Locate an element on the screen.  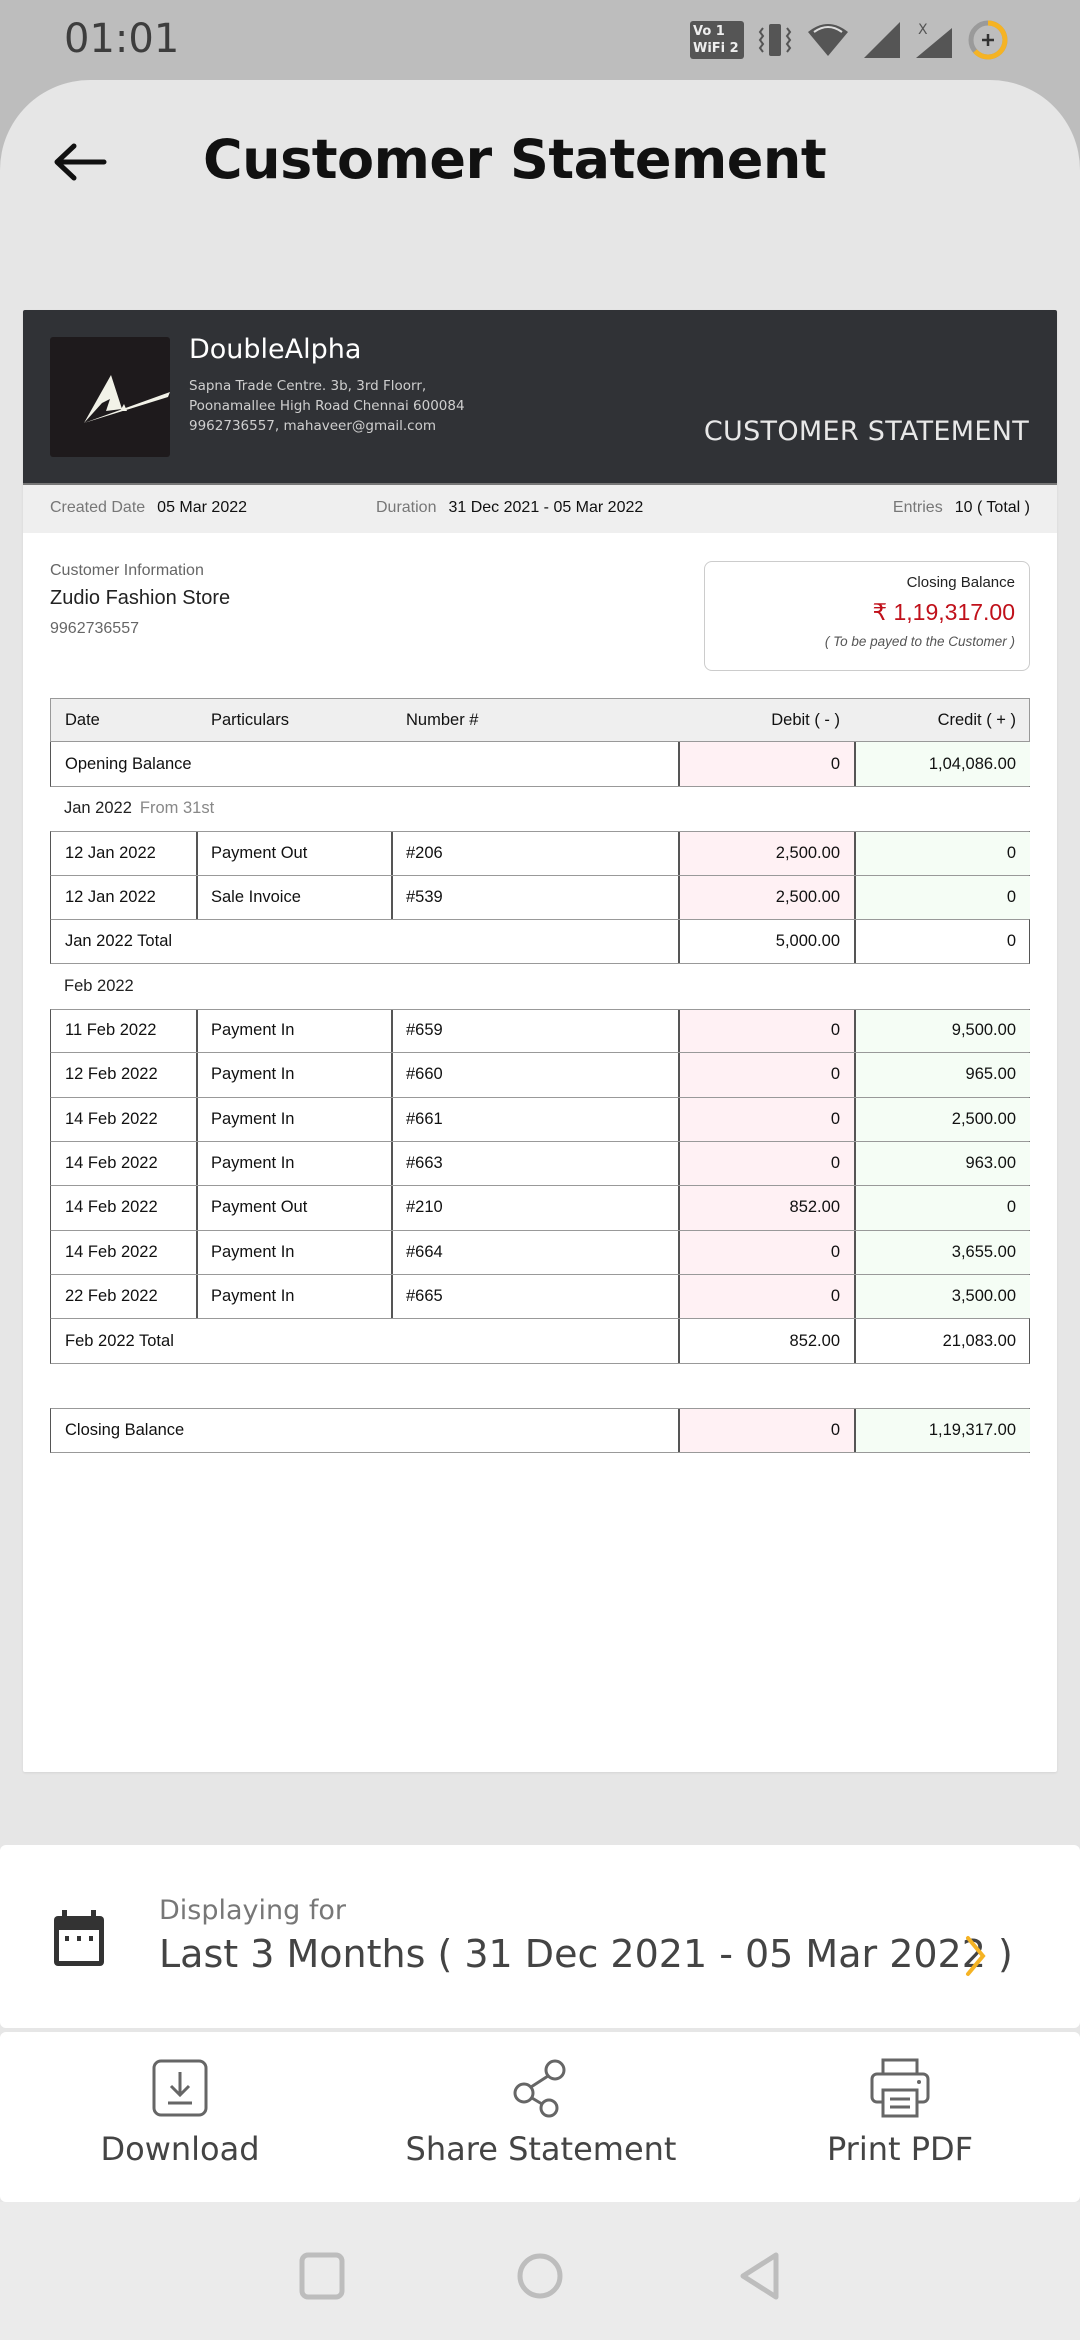
vowifi-icon: Vo 1 WiFi 2 is located at coordinates (717, 40).